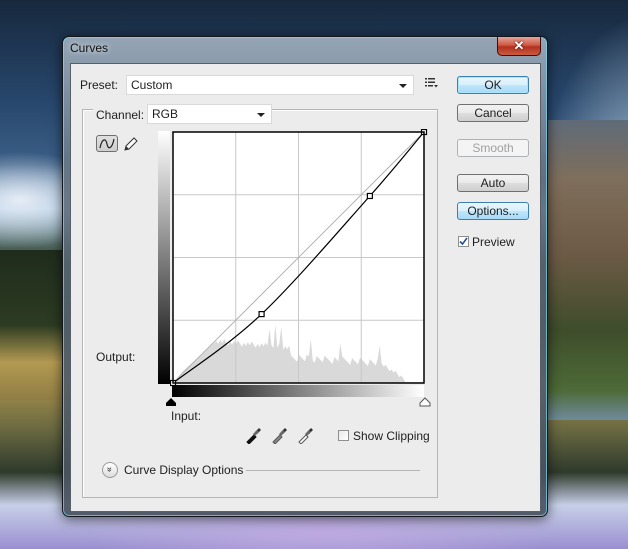 The image size is (628, 549). What do you see at coordinates (209, 114) in the screenshot?
I see `channel-dropdown: RGB` at bounding box center [209, 114].